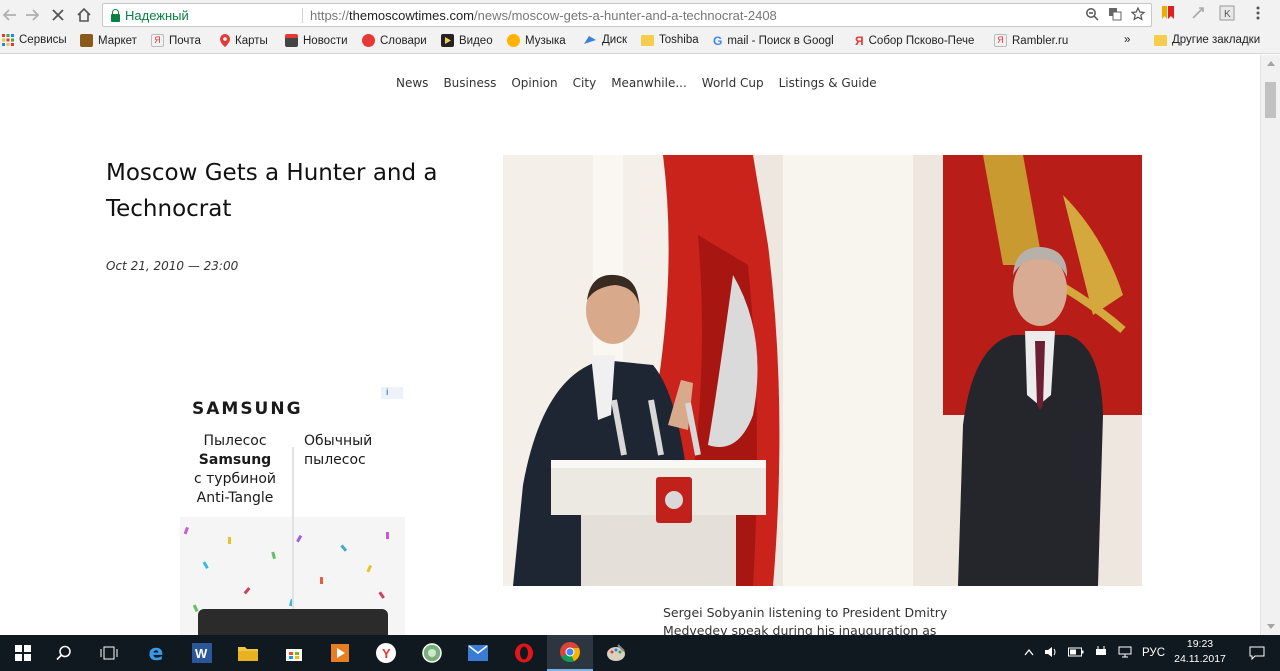 Image resolution: width=1280 pixels, height=671 pixels. Describe the element at coordinates (1199, 14) in the screenshot. I see `extension-icon` at that location.